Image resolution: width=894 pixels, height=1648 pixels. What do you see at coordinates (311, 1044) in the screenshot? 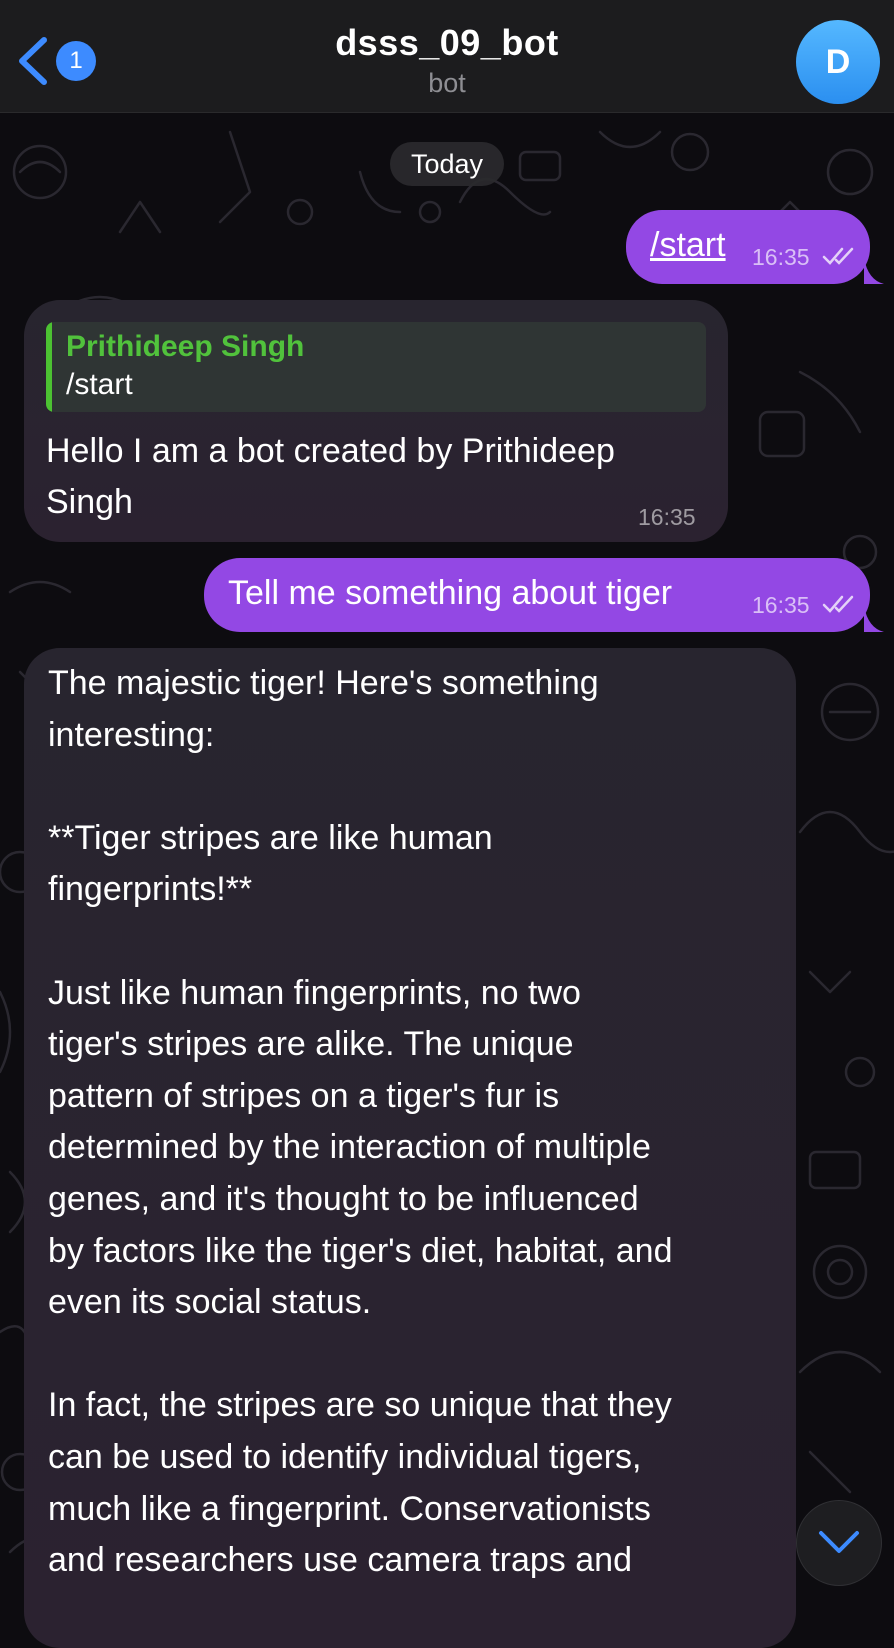
I see `message-text-line: tiger's stripes are alike. The unique` at bounding box center [311, 1044].